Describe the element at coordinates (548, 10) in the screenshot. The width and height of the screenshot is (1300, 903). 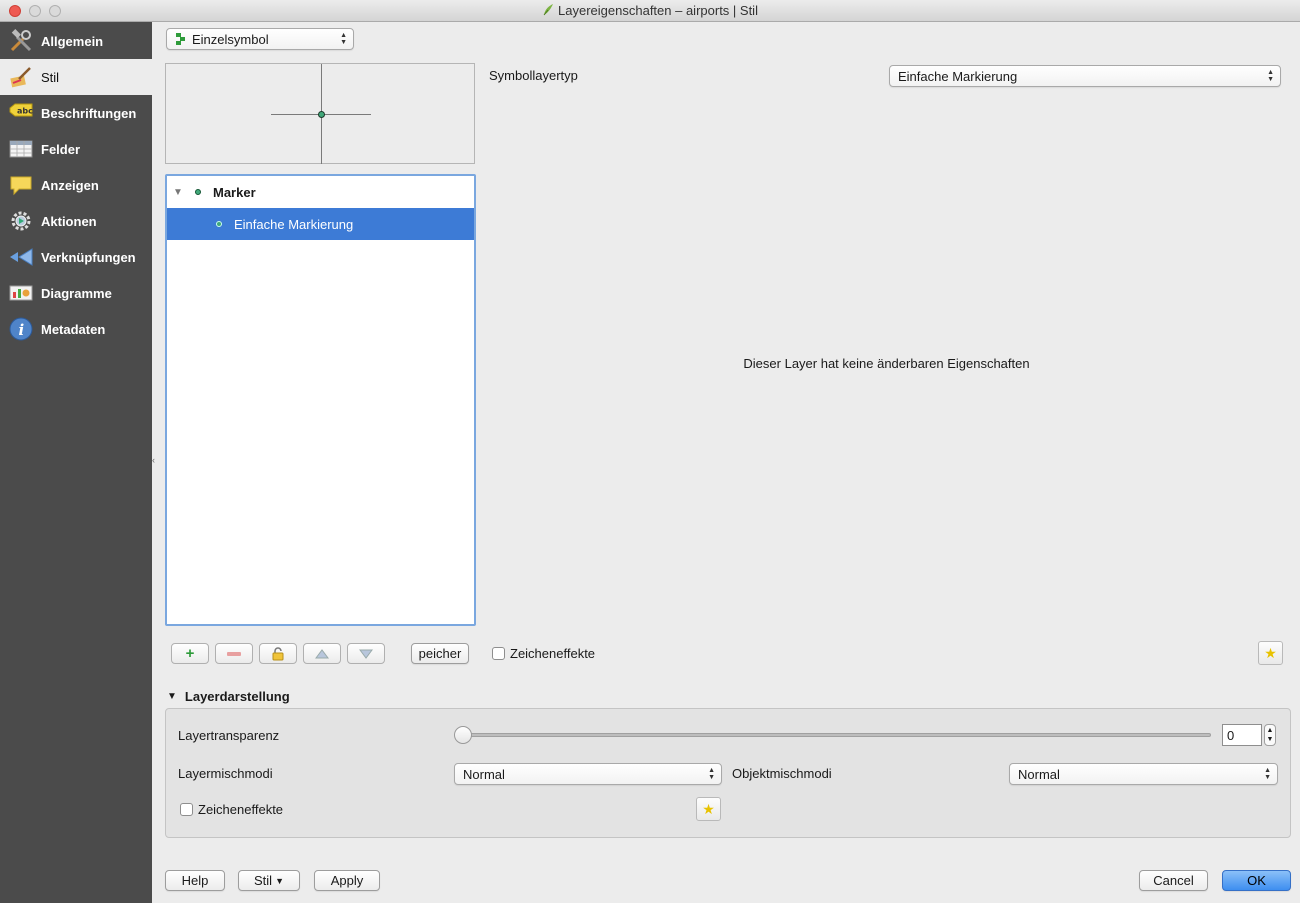
I see `qgis-icon` at that location.